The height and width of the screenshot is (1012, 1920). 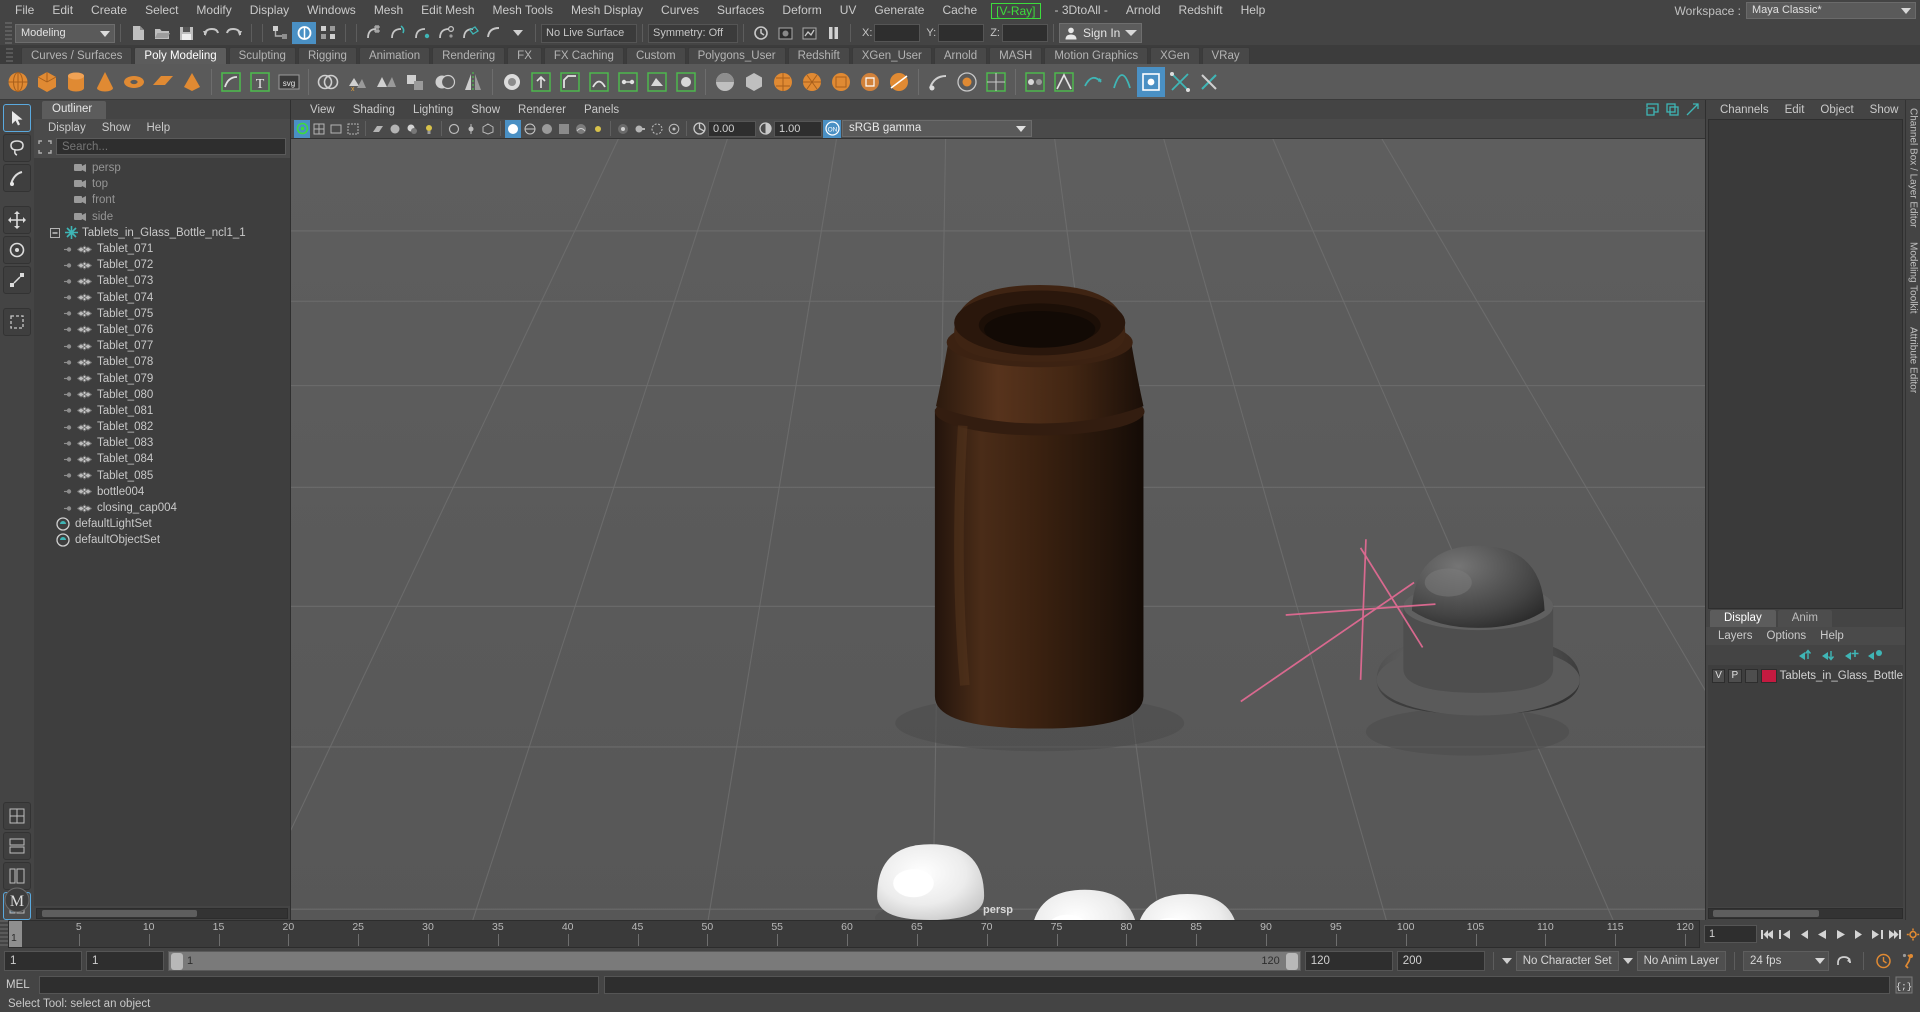 I want to click on layer-tab-display: Display, so click(x=1743, y=618).